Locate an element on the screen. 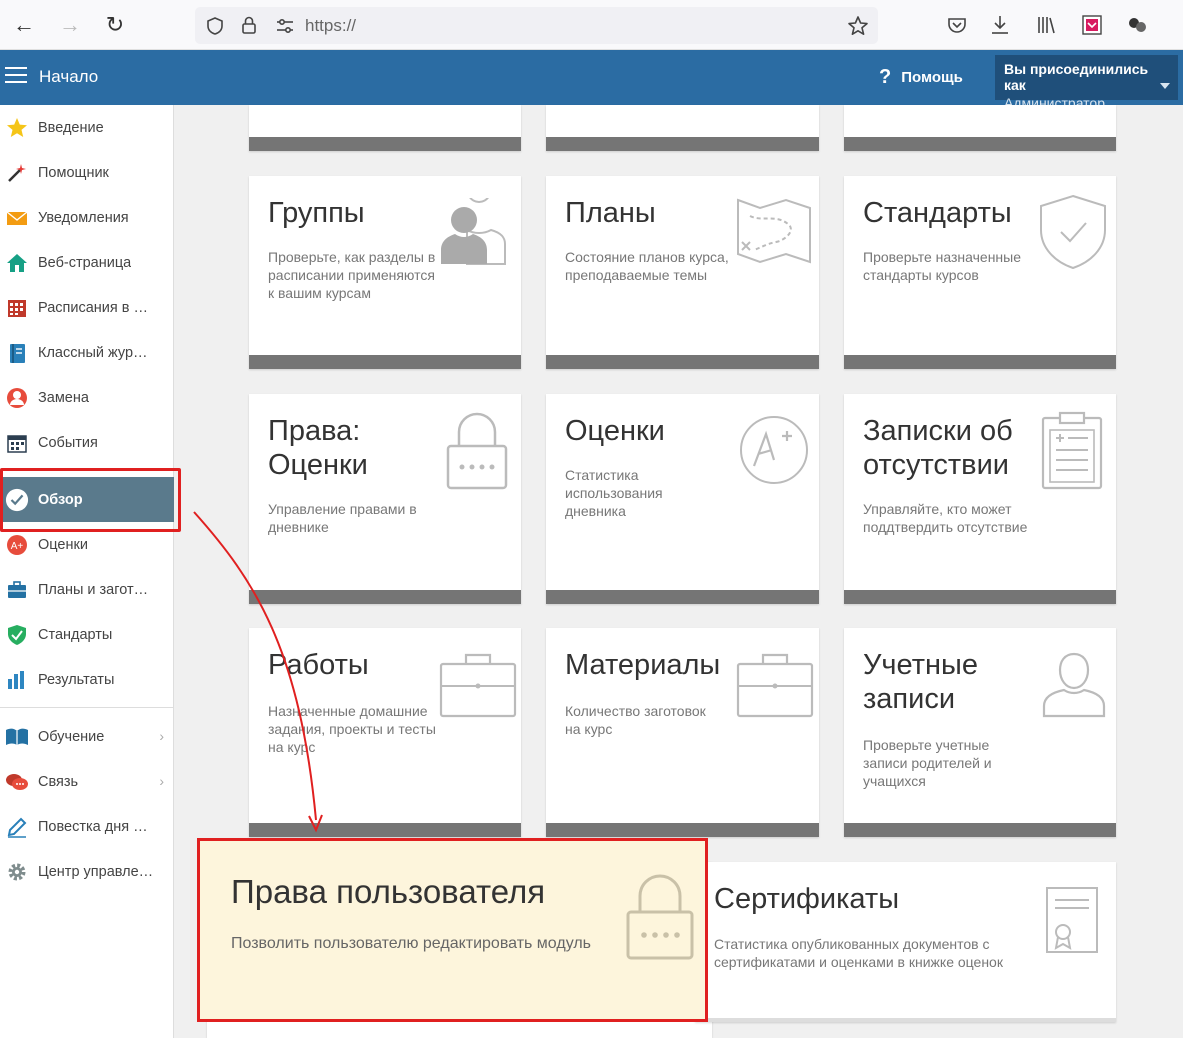 Image resolution: width=1183 pixels, height=1038 pixels. sidebar-item-events: События is located at coordinates (87, 442).